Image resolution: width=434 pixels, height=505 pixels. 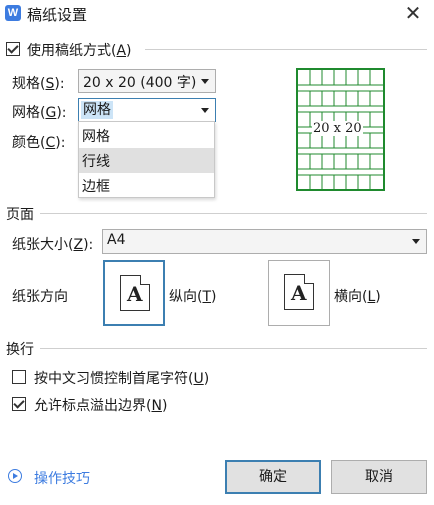 What do you see at coordinates (146, 135) in the screenshot?
I see `dropdown-option-grid: 网格` at bounding box center [146, 135].